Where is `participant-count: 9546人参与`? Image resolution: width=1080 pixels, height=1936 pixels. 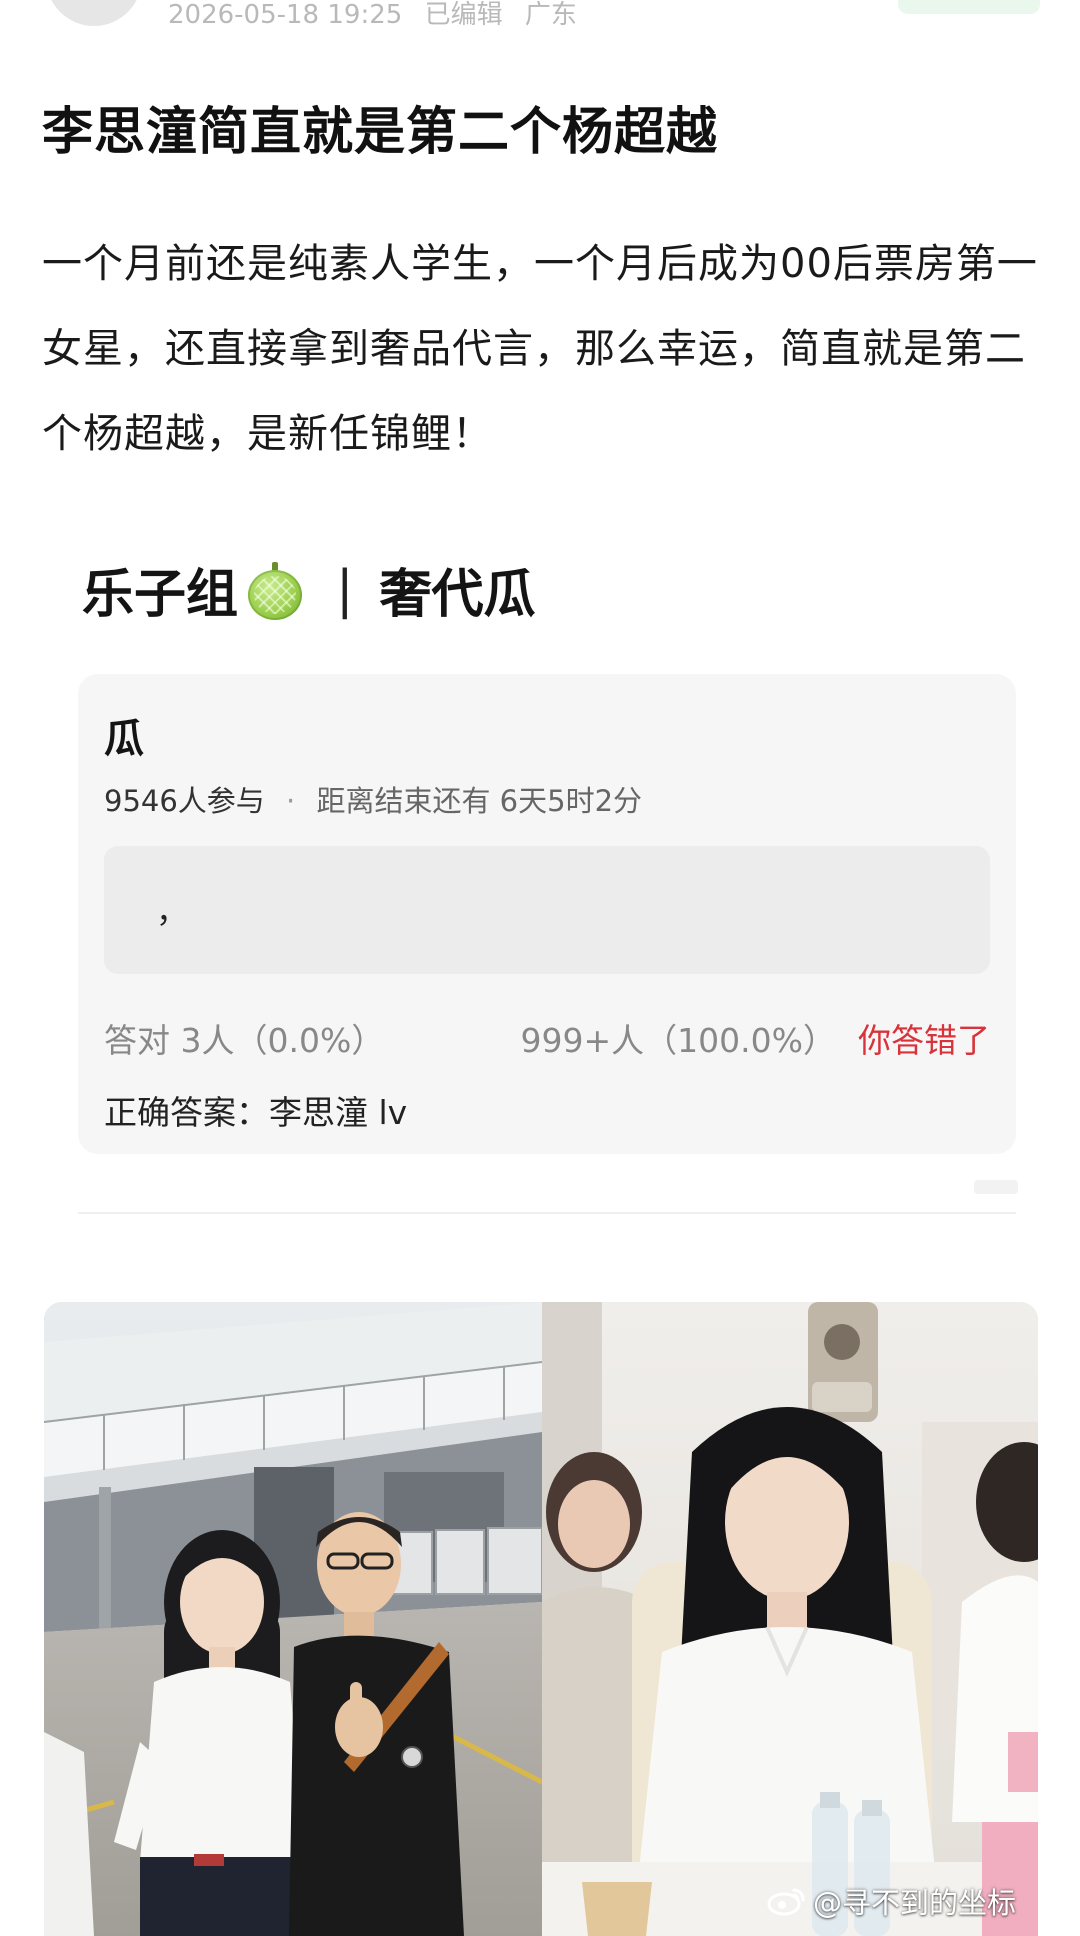 participant-count: 9546人参与 is located at coordinates (184, 801).